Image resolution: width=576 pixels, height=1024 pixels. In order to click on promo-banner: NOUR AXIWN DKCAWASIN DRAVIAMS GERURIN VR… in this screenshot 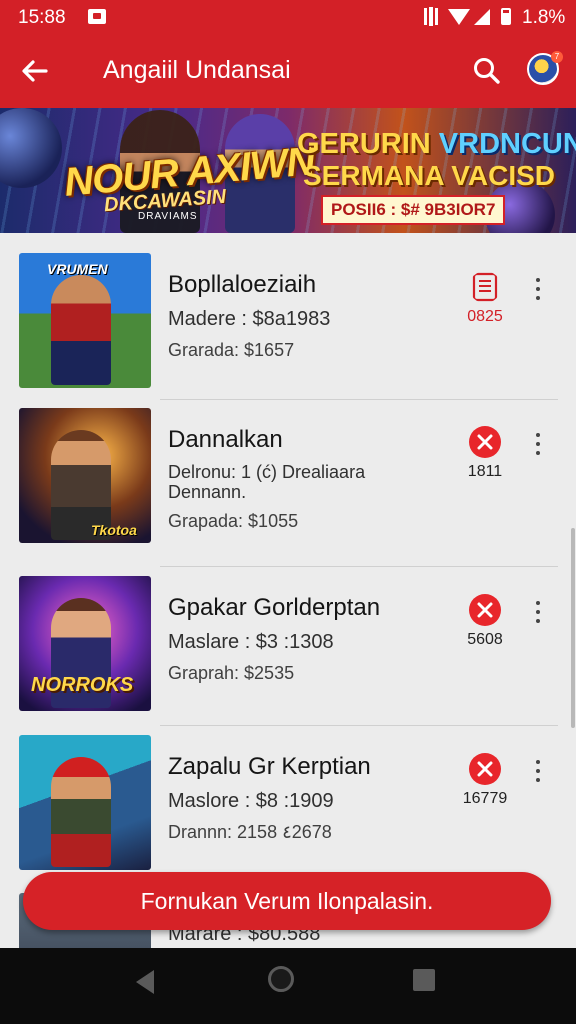, I will do `click(288, 170)`.